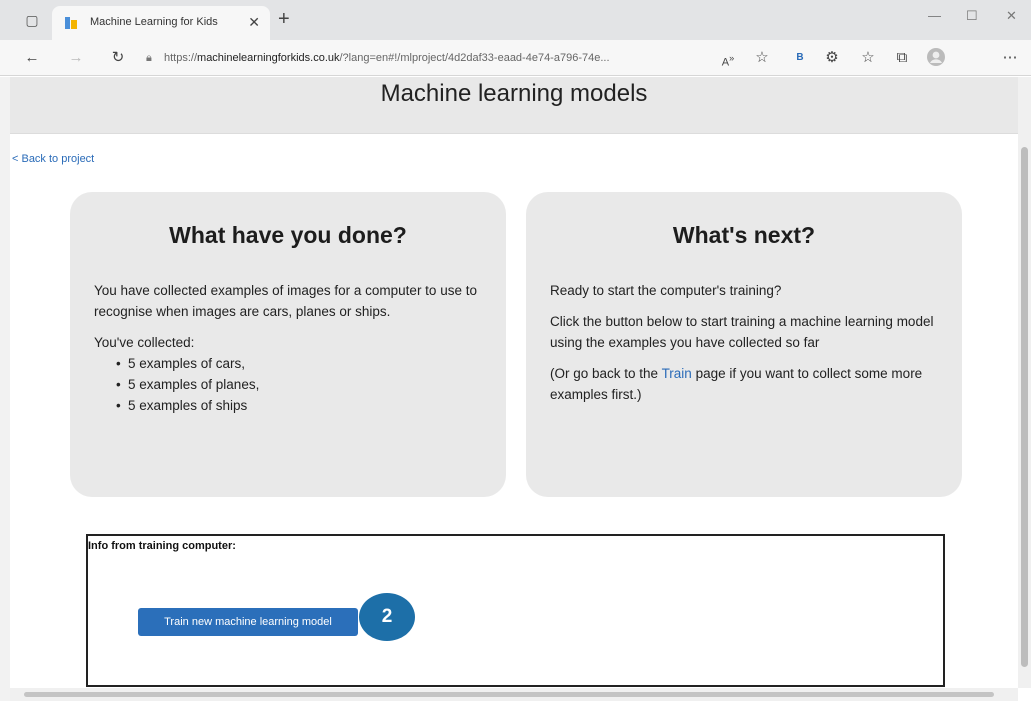 The height and width of the screenshot is (701, 1031). Describe the element at coordinates (514, 93) in the screenshot. I see `page-title: Machine learning models` at that location.